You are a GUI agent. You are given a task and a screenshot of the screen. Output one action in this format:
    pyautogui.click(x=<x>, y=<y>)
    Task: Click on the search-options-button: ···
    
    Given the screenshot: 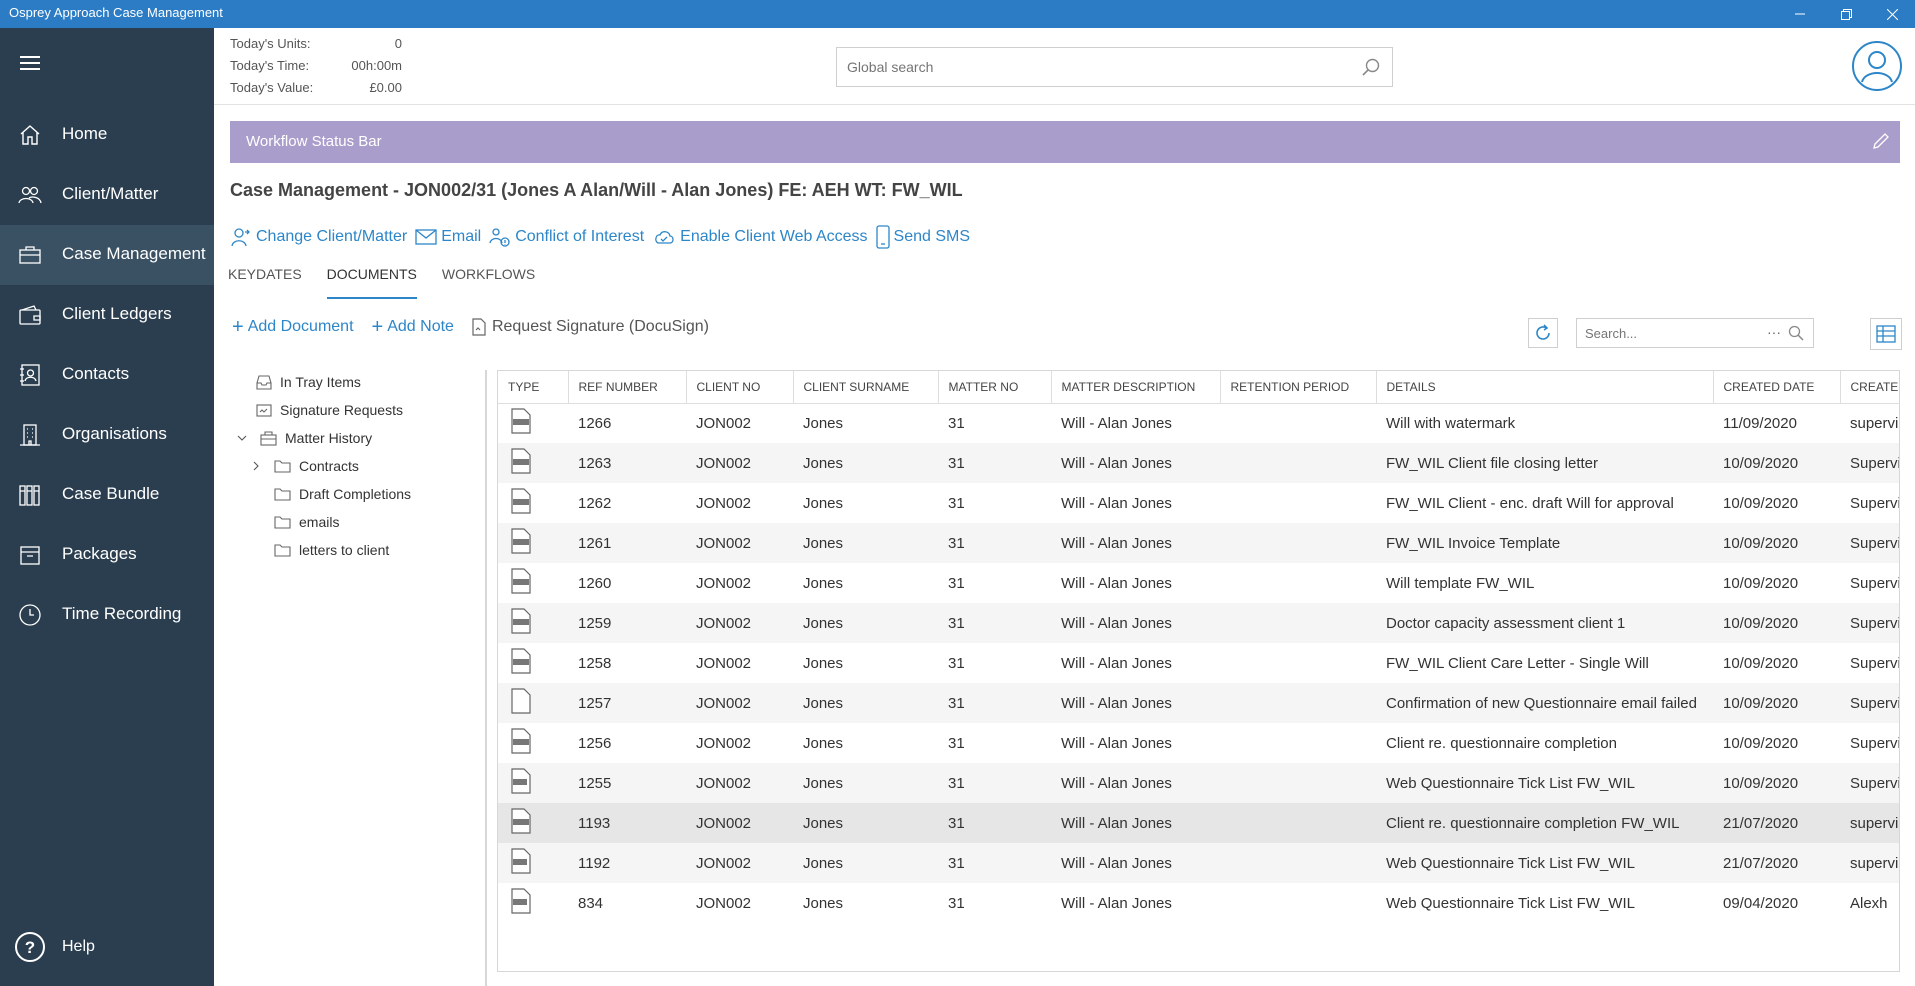 What is the action you would take?
    pyautogui.click(x=1774, y=332)
    